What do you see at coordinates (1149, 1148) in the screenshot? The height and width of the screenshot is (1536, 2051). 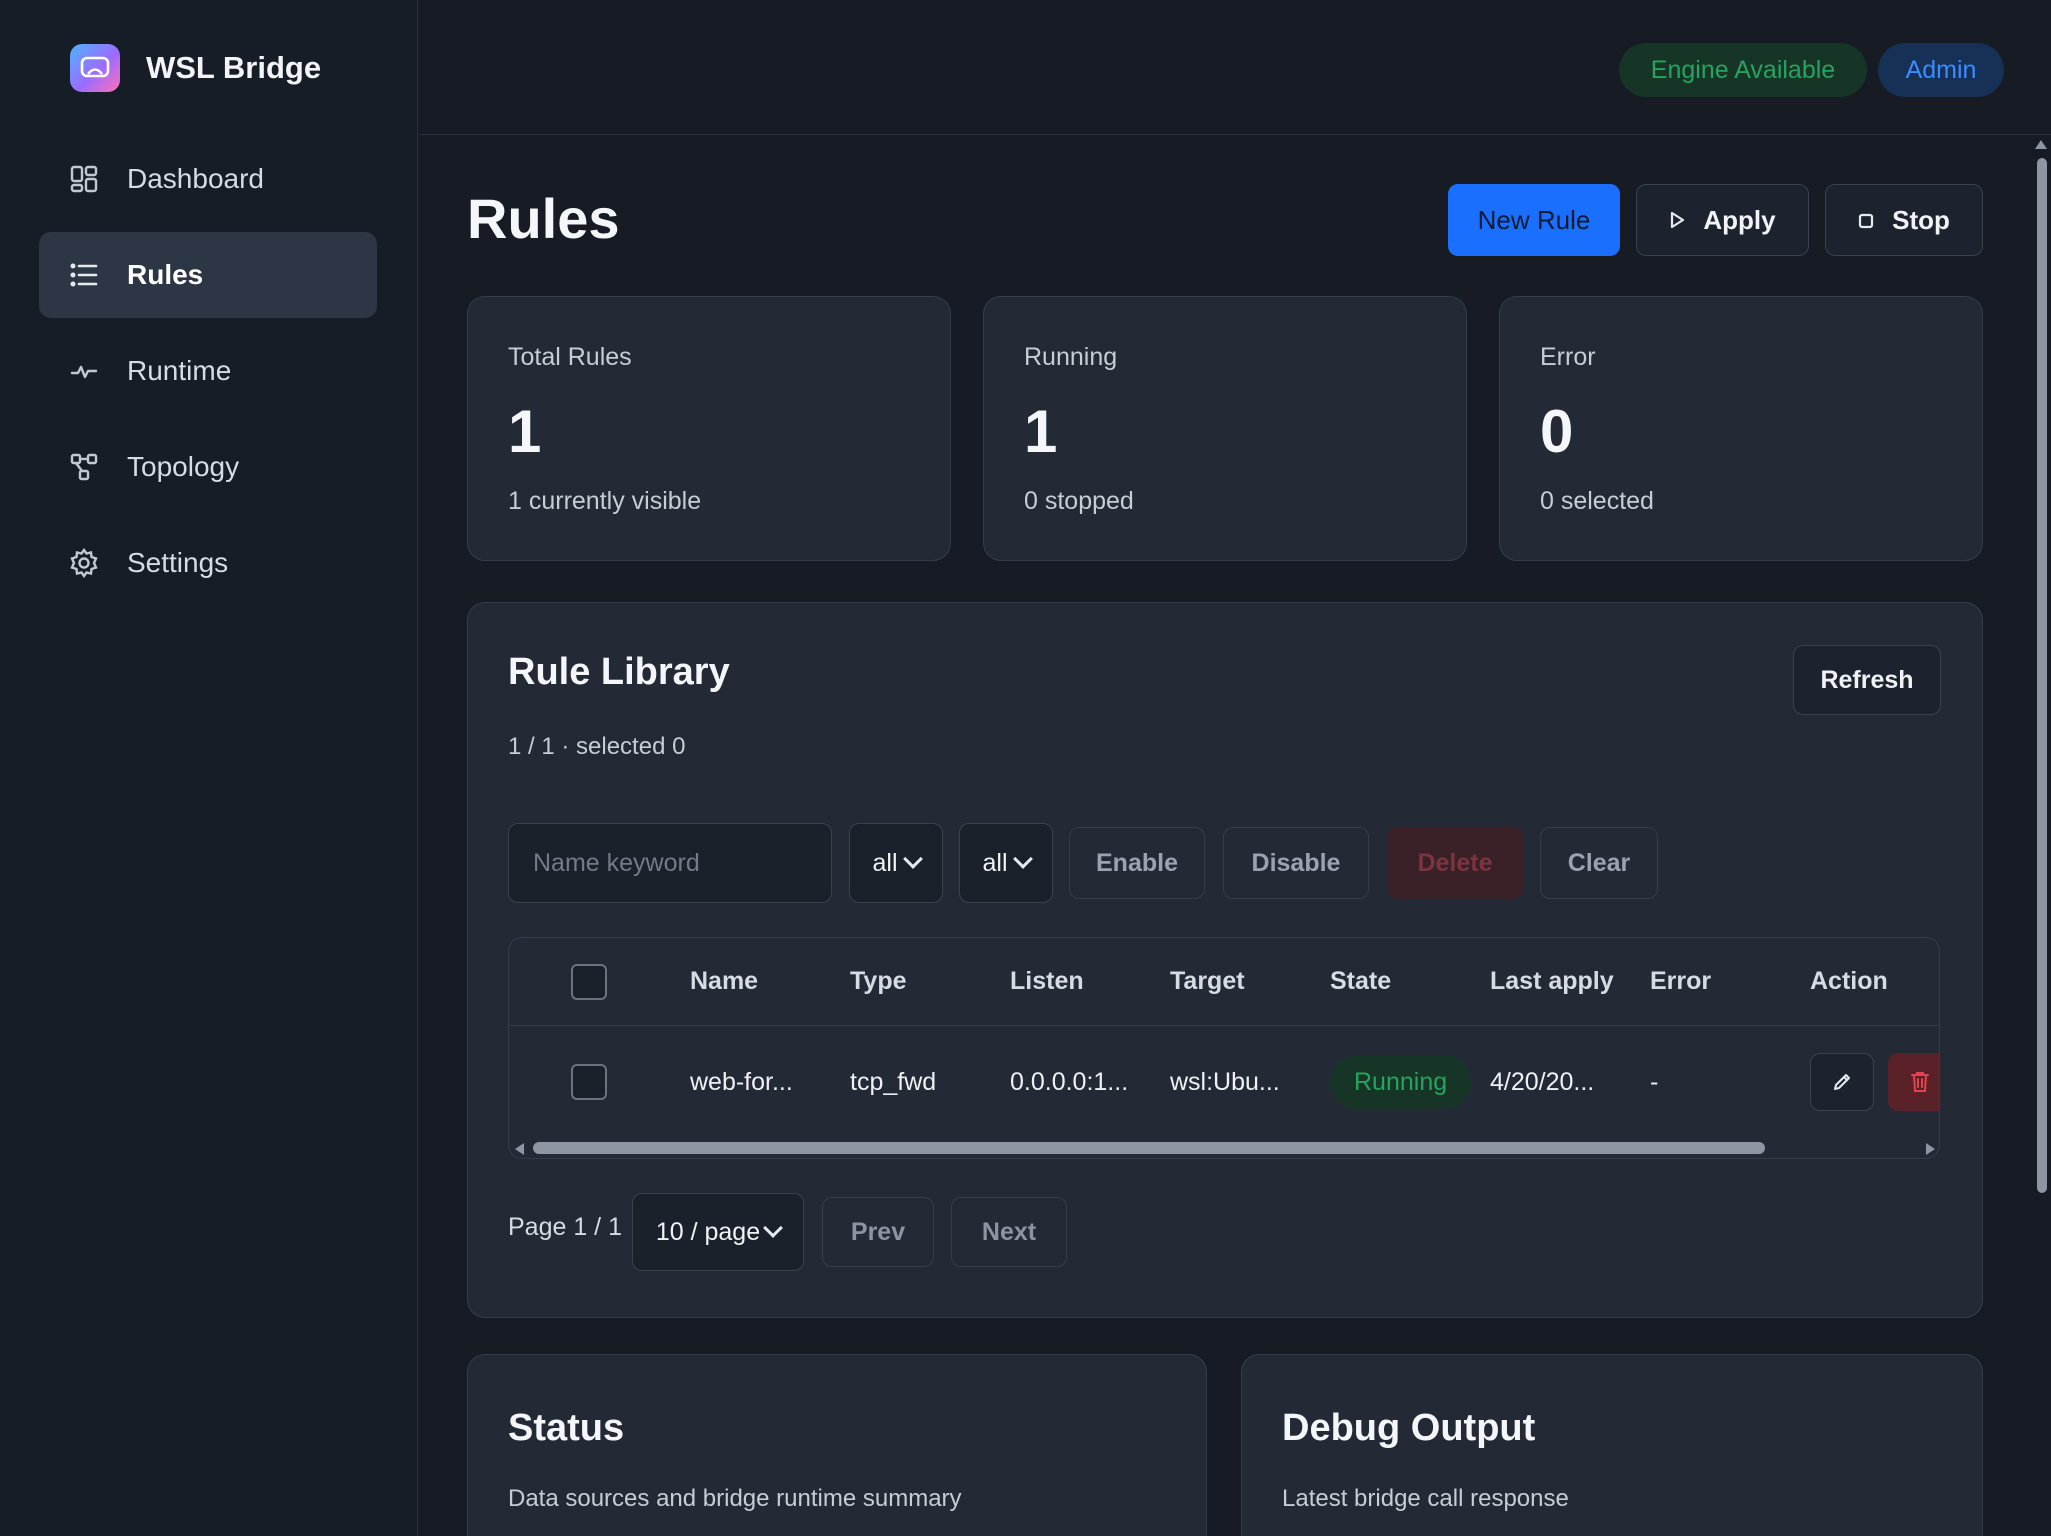 I see `horizontal-scroll-thumb` at bounding box center [1149, 1148].